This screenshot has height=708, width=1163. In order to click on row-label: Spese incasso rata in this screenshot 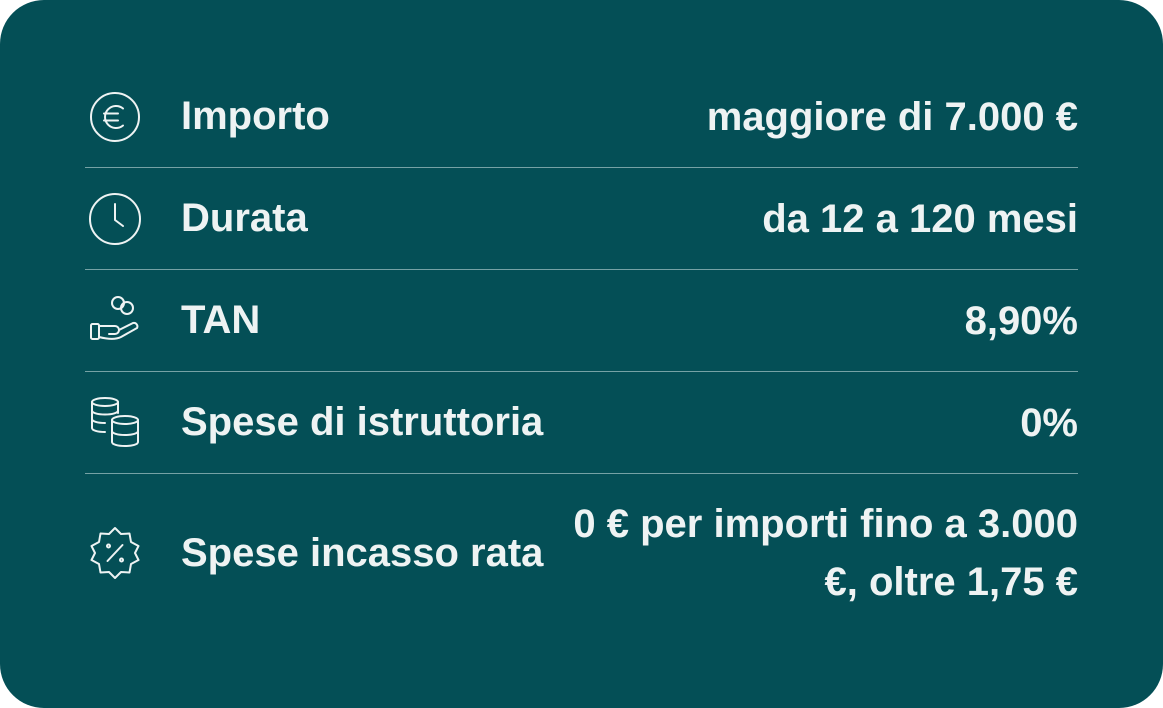, I will do `click(362, 552)`.